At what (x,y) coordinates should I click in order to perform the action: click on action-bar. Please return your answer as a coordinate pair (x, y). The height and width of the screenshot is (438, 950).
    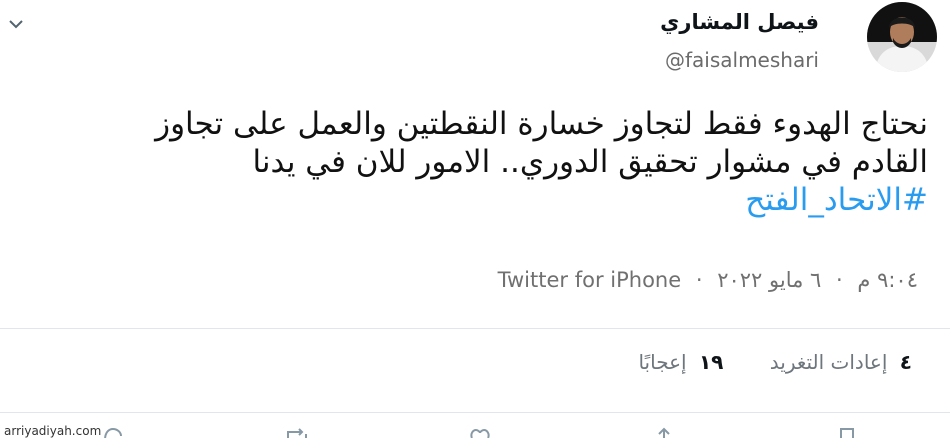
    Looking at the image, I should click on (480, 432).